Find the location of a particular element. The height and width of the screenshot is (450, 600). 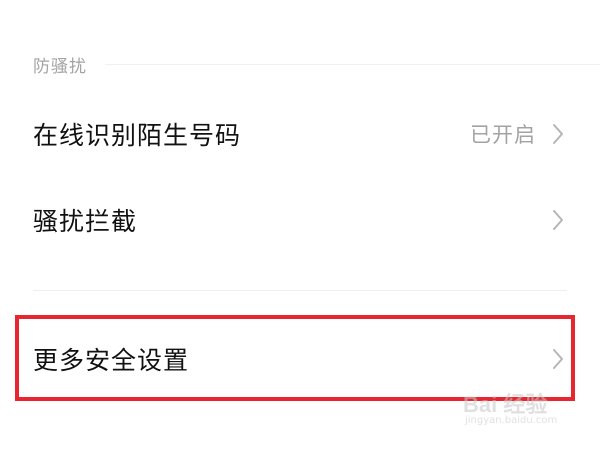

section-title: 防骚扰 is located at coordinates (60, 66).